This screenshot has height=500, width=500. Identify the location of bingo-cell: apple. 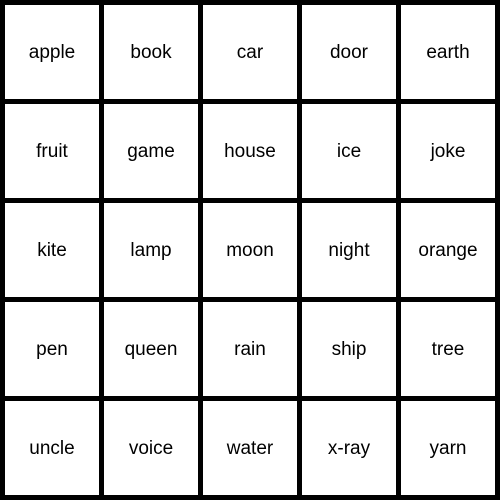
(52, 52).